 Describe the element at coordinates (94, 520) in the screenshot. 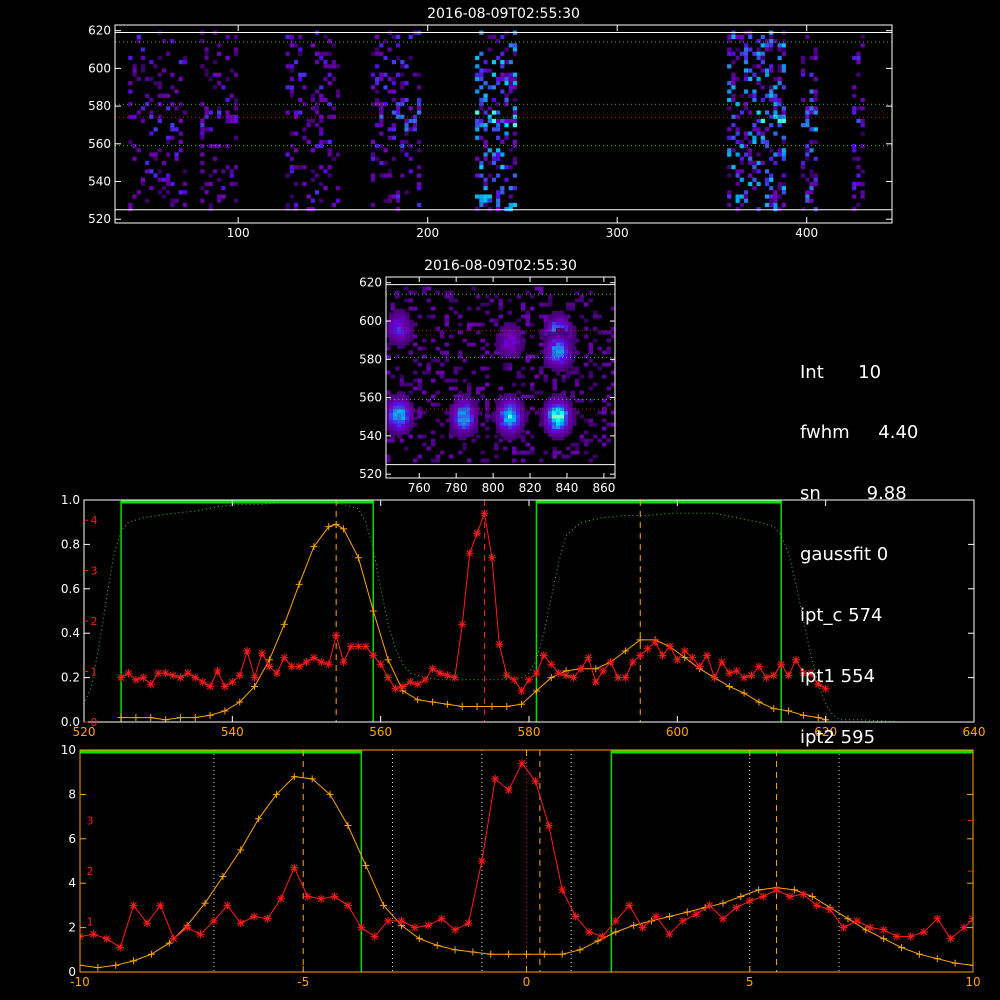

I see `right-y-tick-label: 4` at that location.